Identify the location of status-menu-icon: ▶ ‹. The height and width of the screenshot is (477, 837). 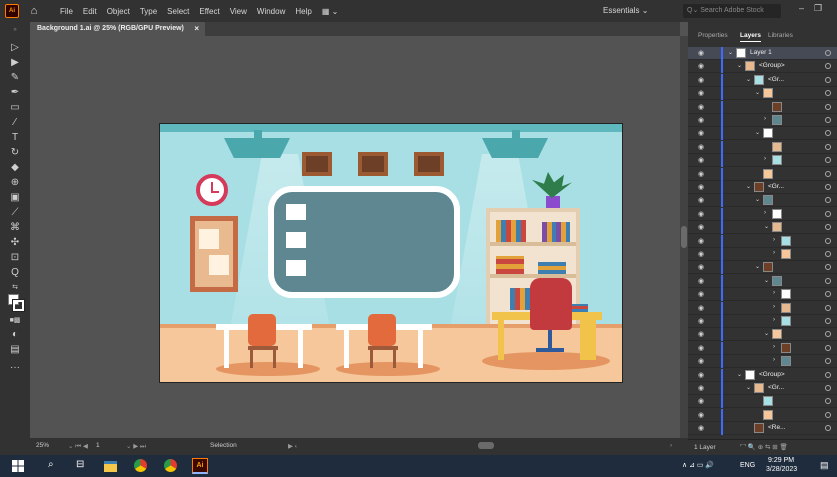
(292, 446).